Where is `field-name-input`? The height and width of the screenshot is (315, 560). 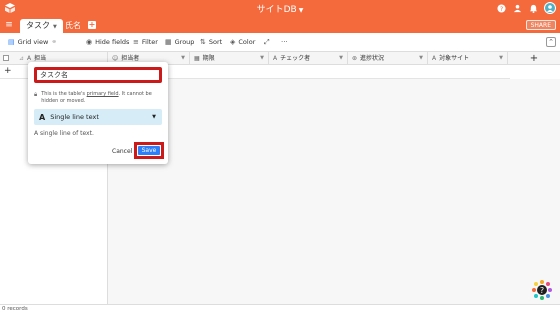
field-name-input is located at coordinates (98, 75).